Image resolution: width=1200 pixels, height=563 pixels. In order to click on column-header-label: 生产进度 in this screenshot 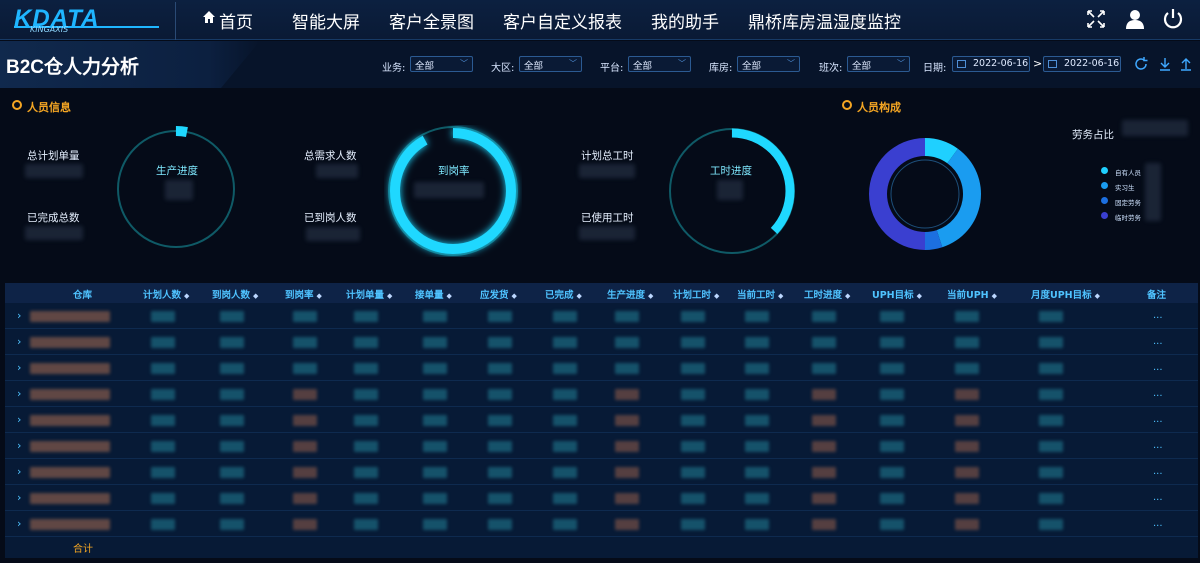, I will do `click(626, 295)`.